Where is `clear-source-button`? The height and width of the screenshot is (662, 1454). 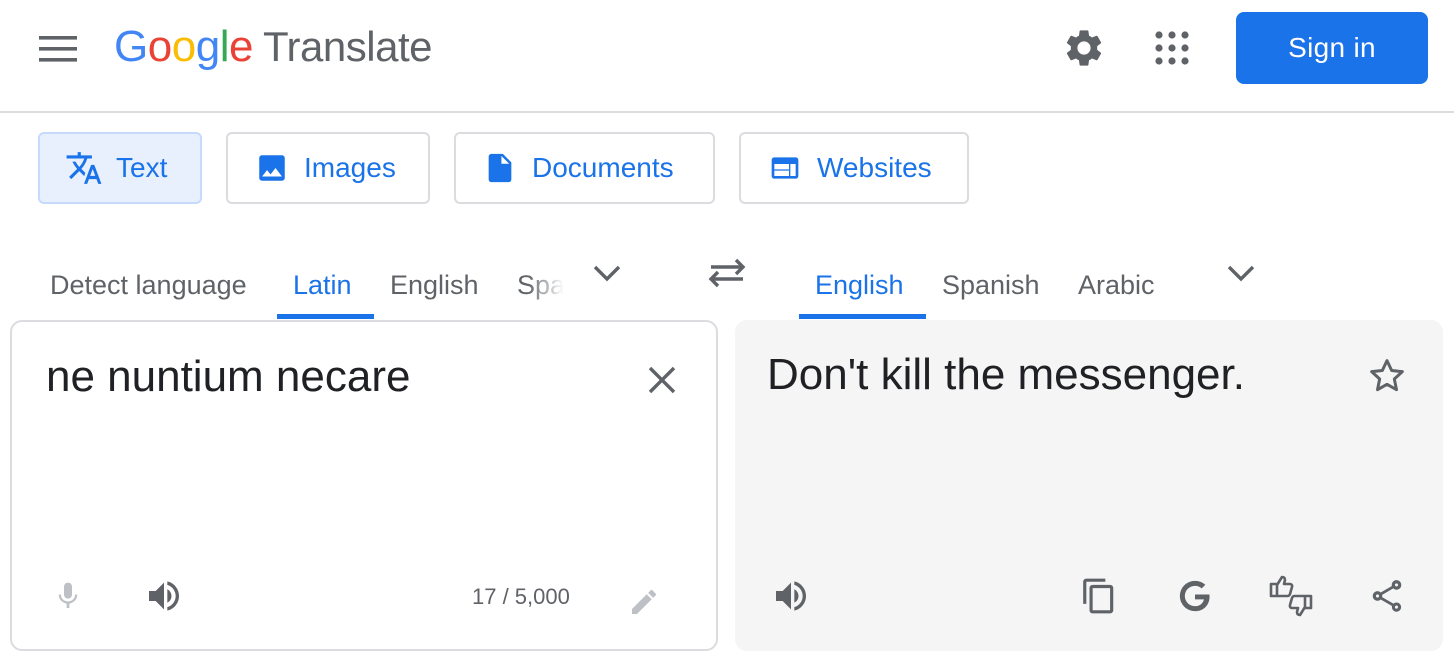 clear-source-button is located at coordinates (662, 380).